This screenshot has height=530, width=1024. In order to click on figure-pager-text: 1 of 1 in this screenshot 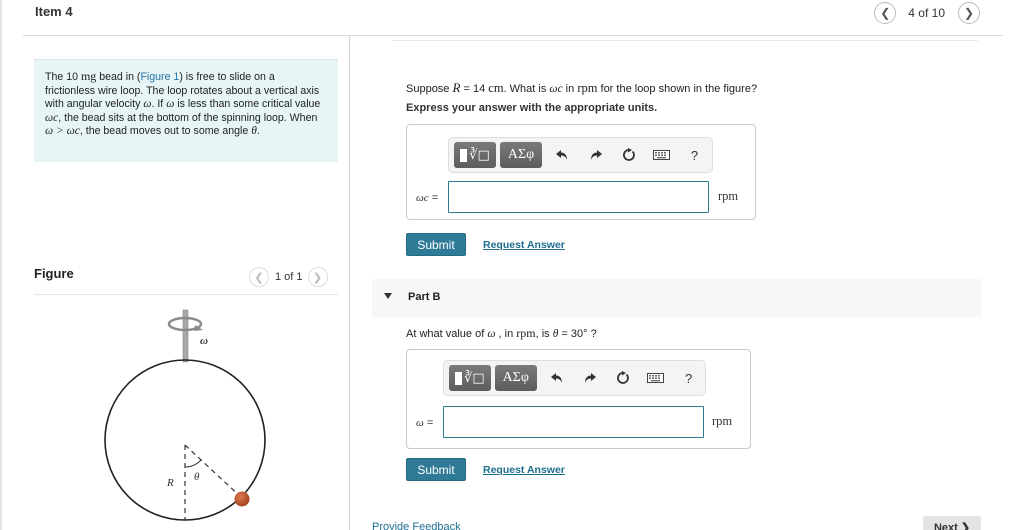, I will do `click(289, 277)`.